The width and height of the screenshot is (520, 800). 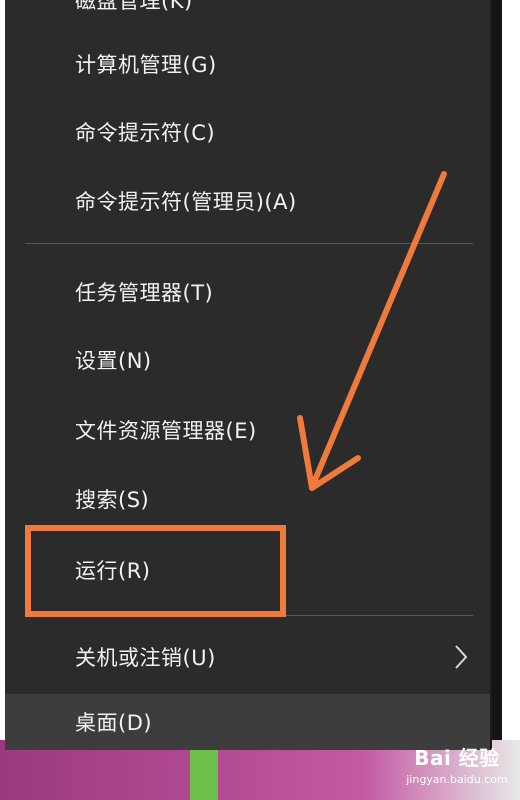 What do you see at coordinates (247, 499) in the screenshot?
I see `menu-item-search: 搜索(S)` at bounding box center [247, 499].